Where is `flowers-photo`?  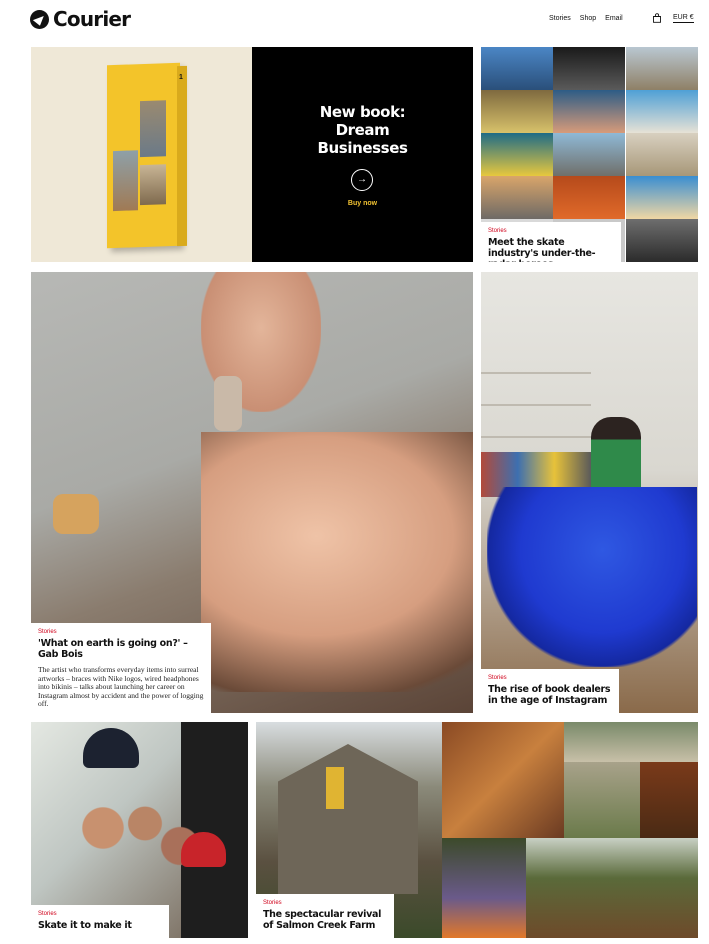
flowers-photo is located at coordinates (484, 888).